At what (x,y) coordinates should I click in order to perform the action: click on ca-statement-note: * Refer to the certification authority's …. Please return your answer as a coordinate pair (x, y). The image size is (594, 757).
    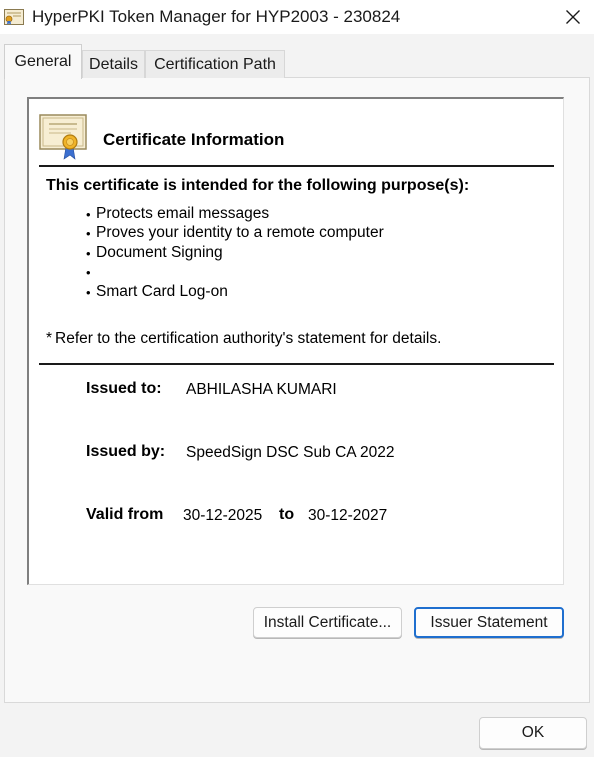
    Looking at the image, I should click on (244, 338).